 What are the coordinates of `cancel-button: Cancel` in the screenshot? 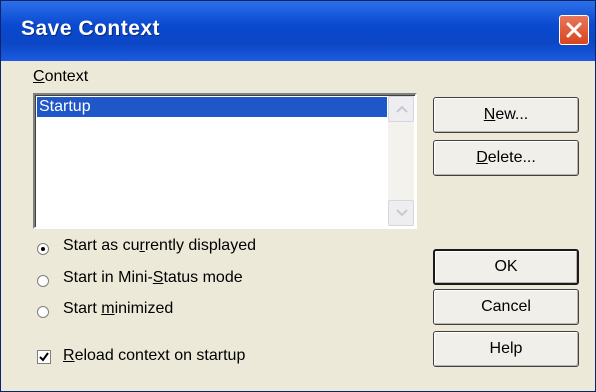 It's located at (506, 307).